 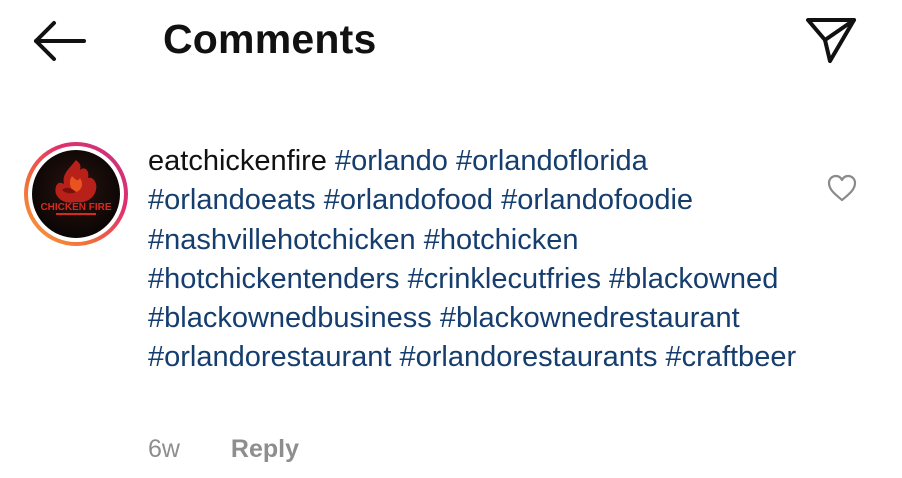 What do you see at coordinates (274, 279) in the screenshot?
I see `hashtag-link: #hotchickentenders` at bounding box center [274, 279].